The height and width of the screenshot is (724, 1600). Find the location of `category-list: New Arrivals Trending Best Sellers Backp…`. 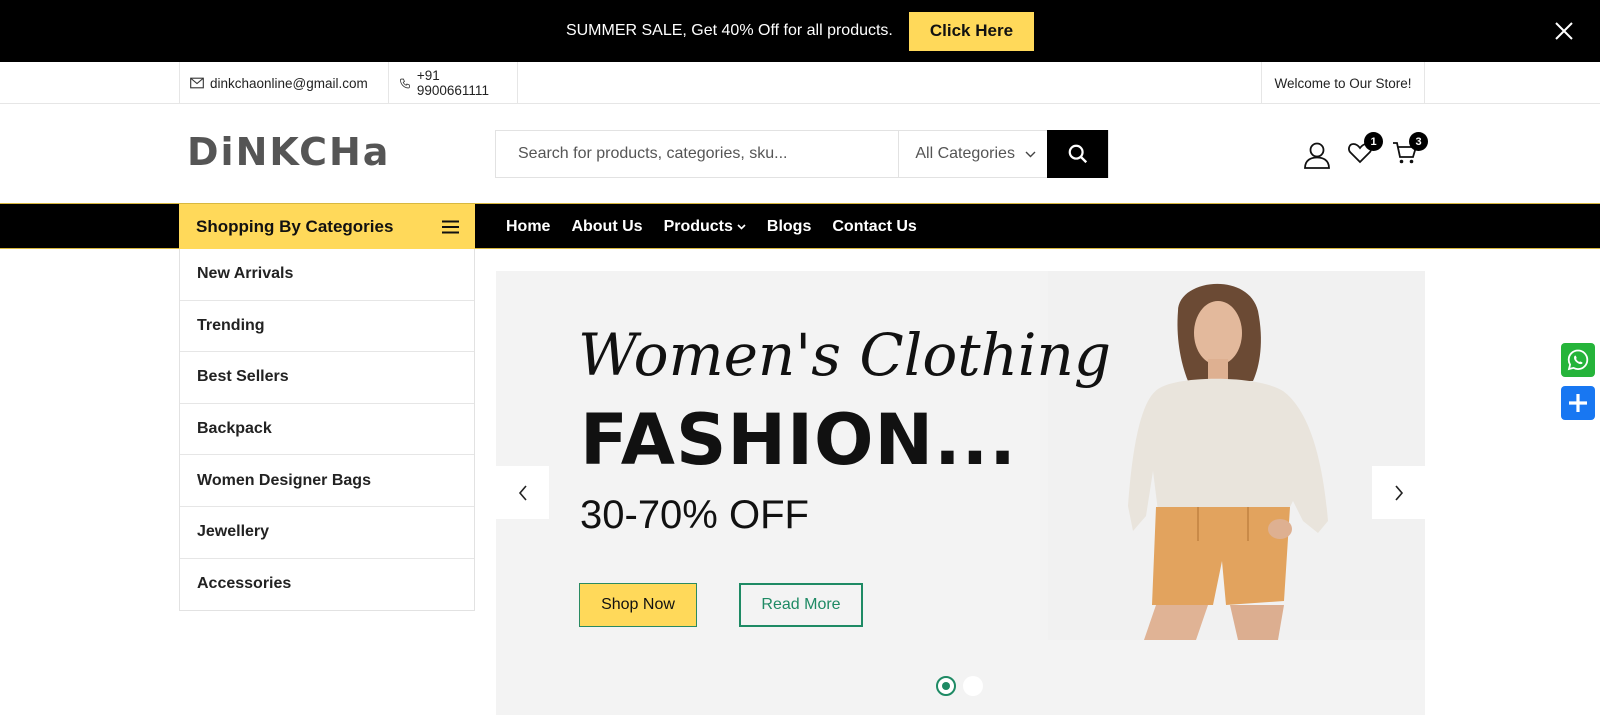

category-list: New Arrivals Trending Best Sellers Backp… is located at coordinates (327, 430).